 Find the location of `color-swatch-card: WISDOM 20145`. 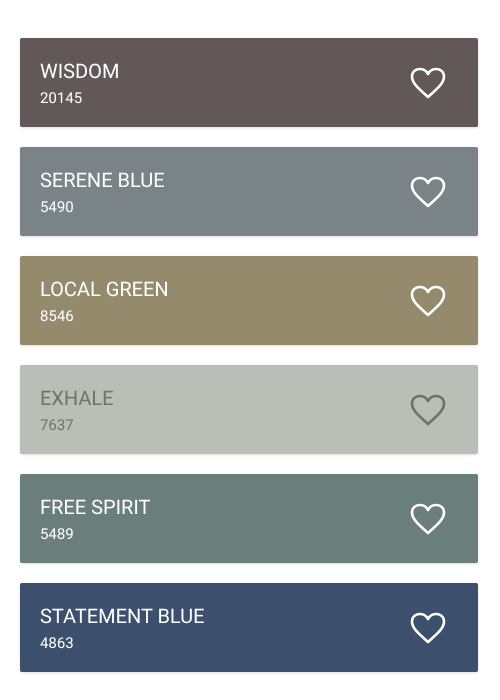

color-swatch-card: WISDOM 20145 is located at coordinates (249, 82).